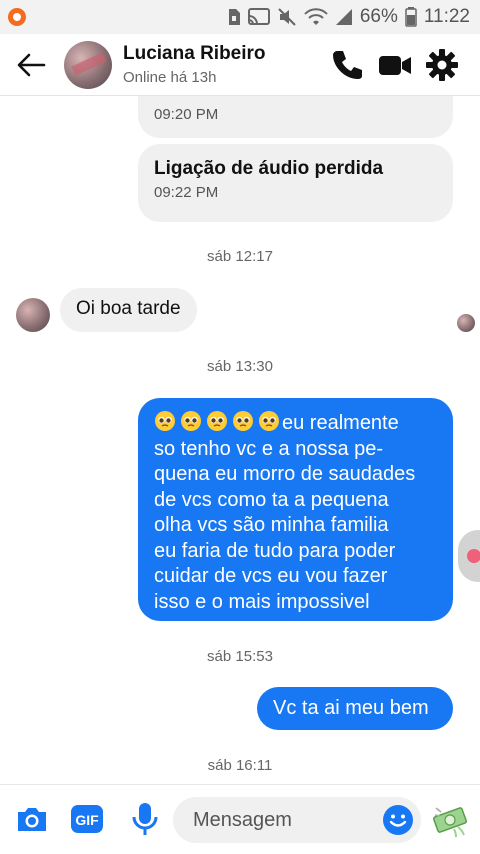 This screenshot has height=854, width=480. What do you see at coordinates (269, 168) in the screenshot?
I see `missed-call-title: Ligação de áudio perdida` at bounding box center [269, 168].